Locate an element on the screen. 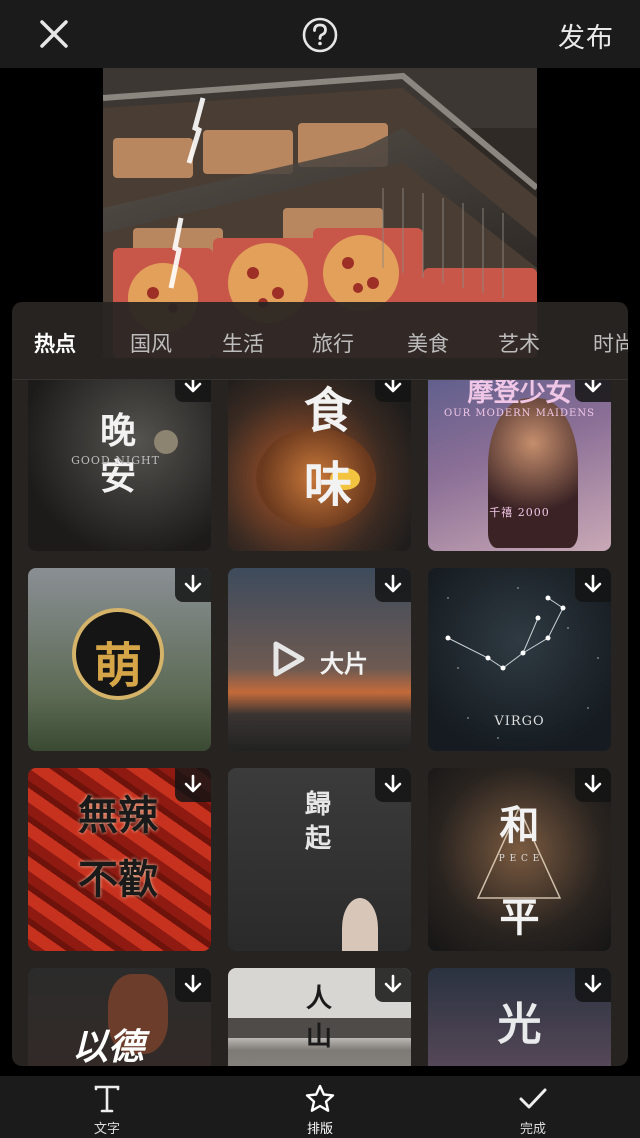 This screenshot has height=1138, width=640. moon-icon is located at coordinates (166, 442).